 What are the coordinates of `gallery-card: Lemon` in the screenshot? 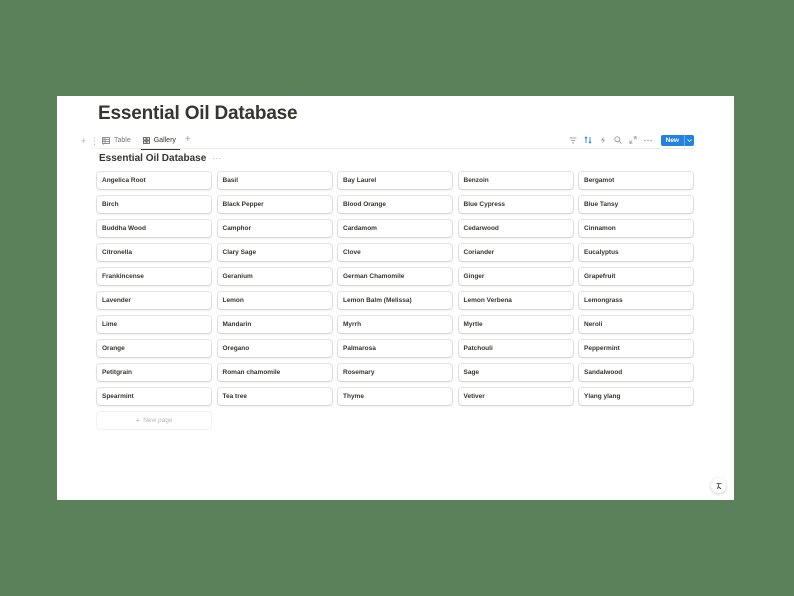 It's located at (274, 300).